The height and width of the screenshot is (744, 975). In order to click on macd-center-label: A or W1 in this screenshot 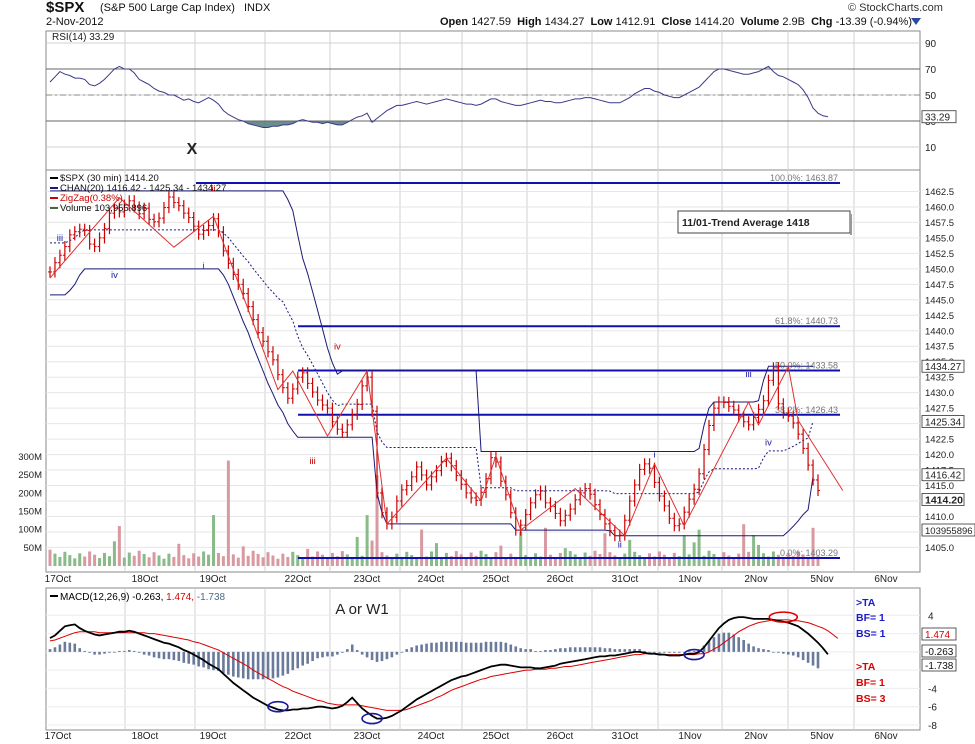, I will do `click(361, 609)`.